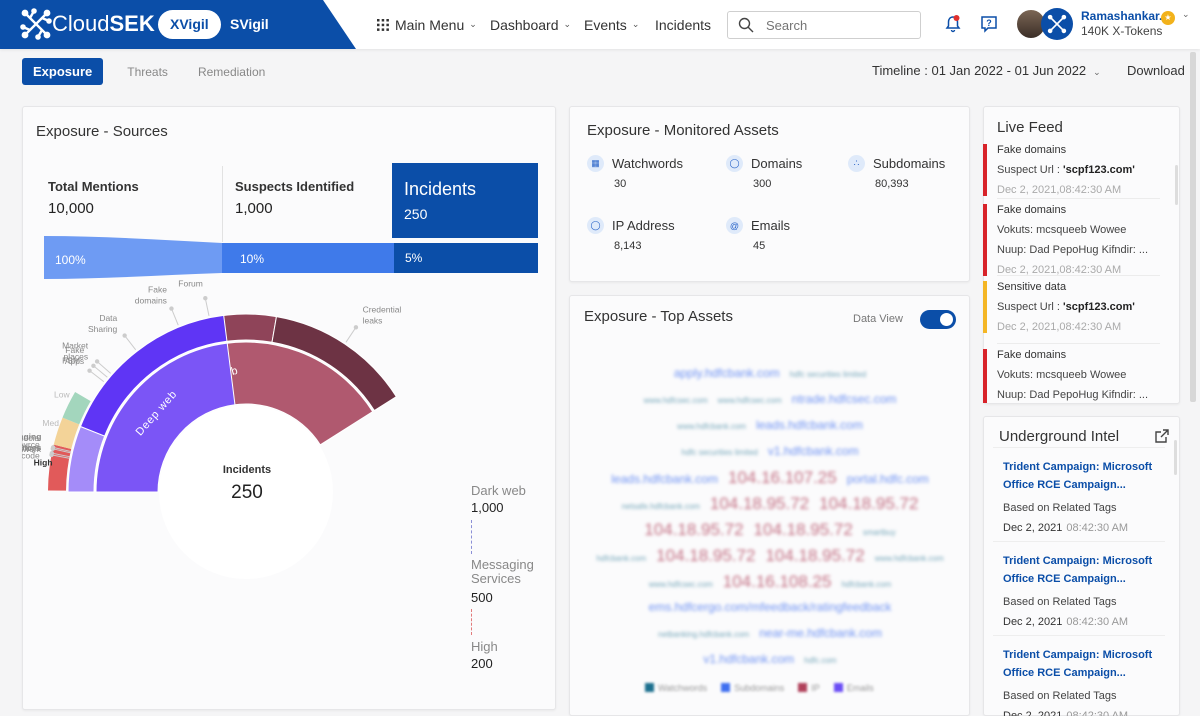 This screenshot has height=716, width=1200. I want to click on notifications-button, so click(953, 24).